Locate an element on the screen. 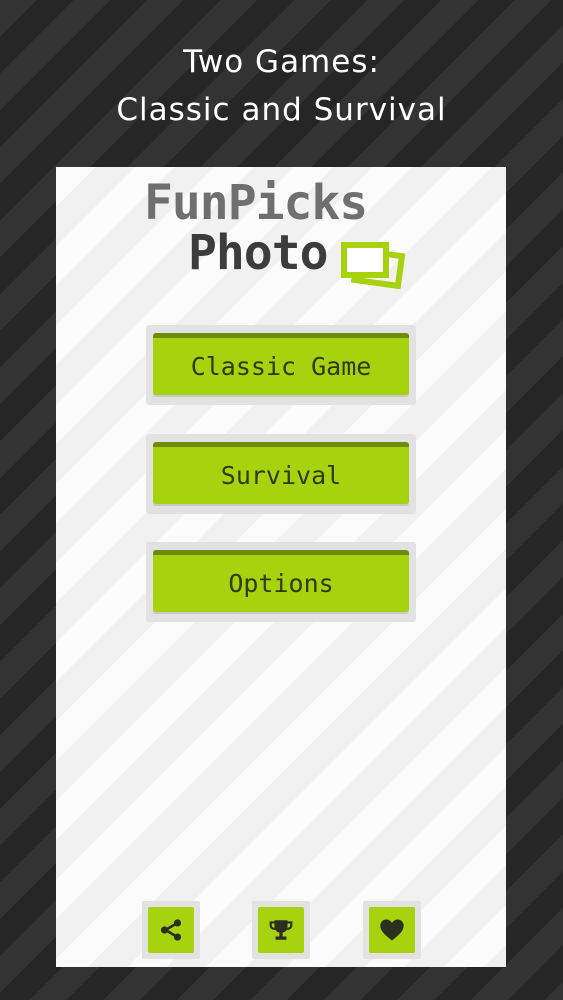 This screenshot has width=563, height=1000. headline-line-1: Two Games: is located at coordinates (281, 62).